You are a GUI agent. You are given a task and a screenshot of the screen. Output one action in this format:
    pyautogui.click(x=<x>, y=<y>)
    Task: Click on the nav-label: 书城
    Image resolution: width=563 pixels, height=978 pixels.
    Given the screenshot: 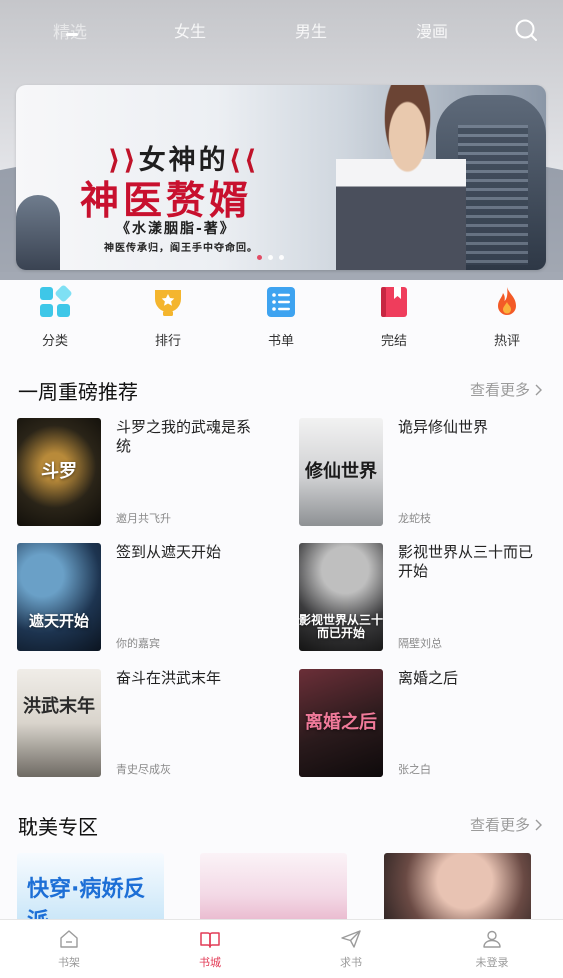 What is the action you would take?
    pyautogui.click(x=210, y=962)
    